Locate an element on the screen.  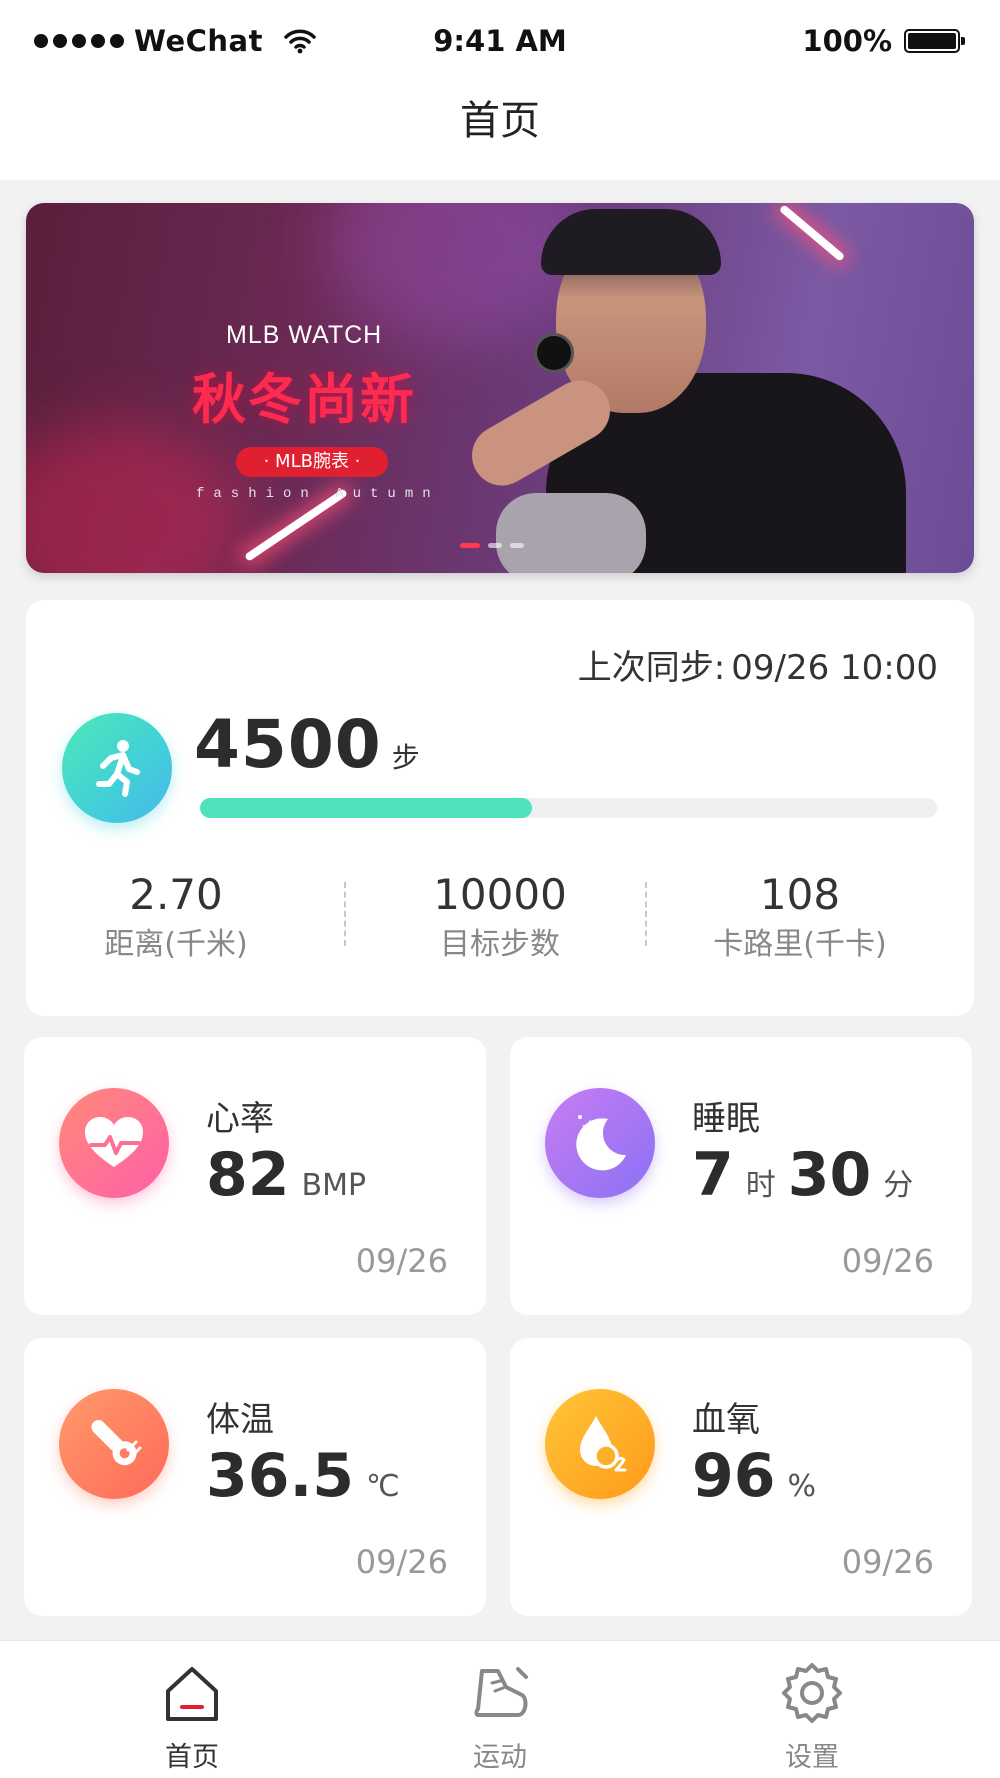
temperature-unit: ℃ is located at coordinates (383, 1486).